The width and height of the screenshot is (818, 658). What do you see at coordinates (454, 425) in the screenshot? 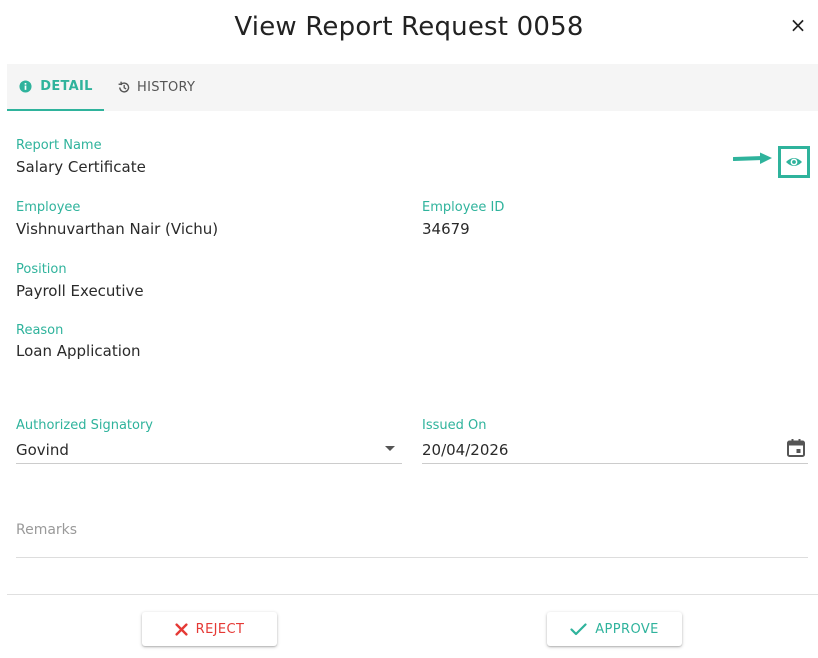
I see `issued-on-label: Issued On` at bounding box center [454, 425].